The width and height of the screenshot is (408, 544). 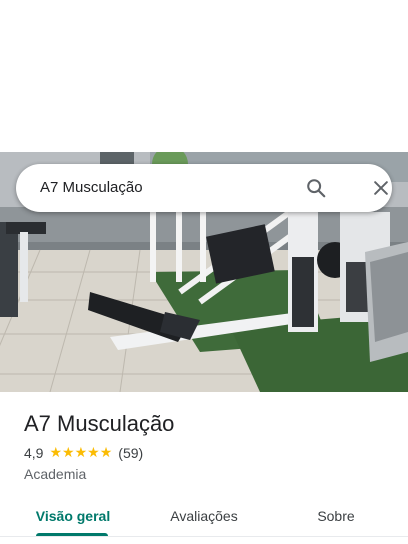 What do you see at coordinates (204, 188) in the screenshot?
I see `search-bar: A7 Musculação` at bounding box center [204, 188].